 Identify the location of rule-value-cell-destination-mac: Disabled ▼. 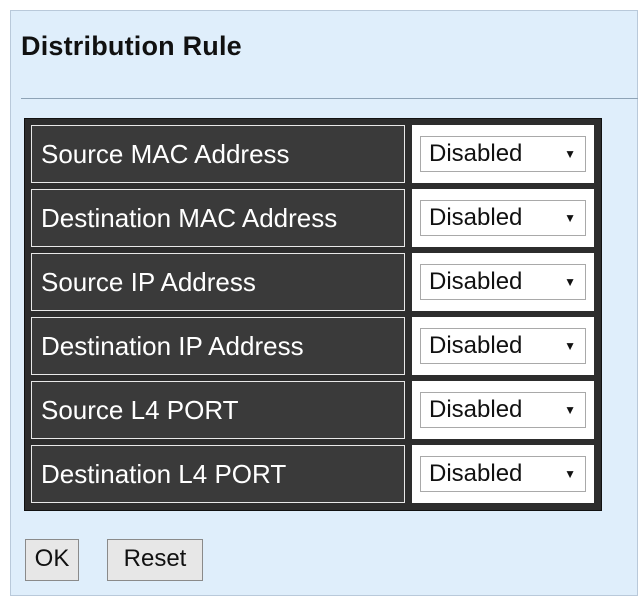
(503, 218).